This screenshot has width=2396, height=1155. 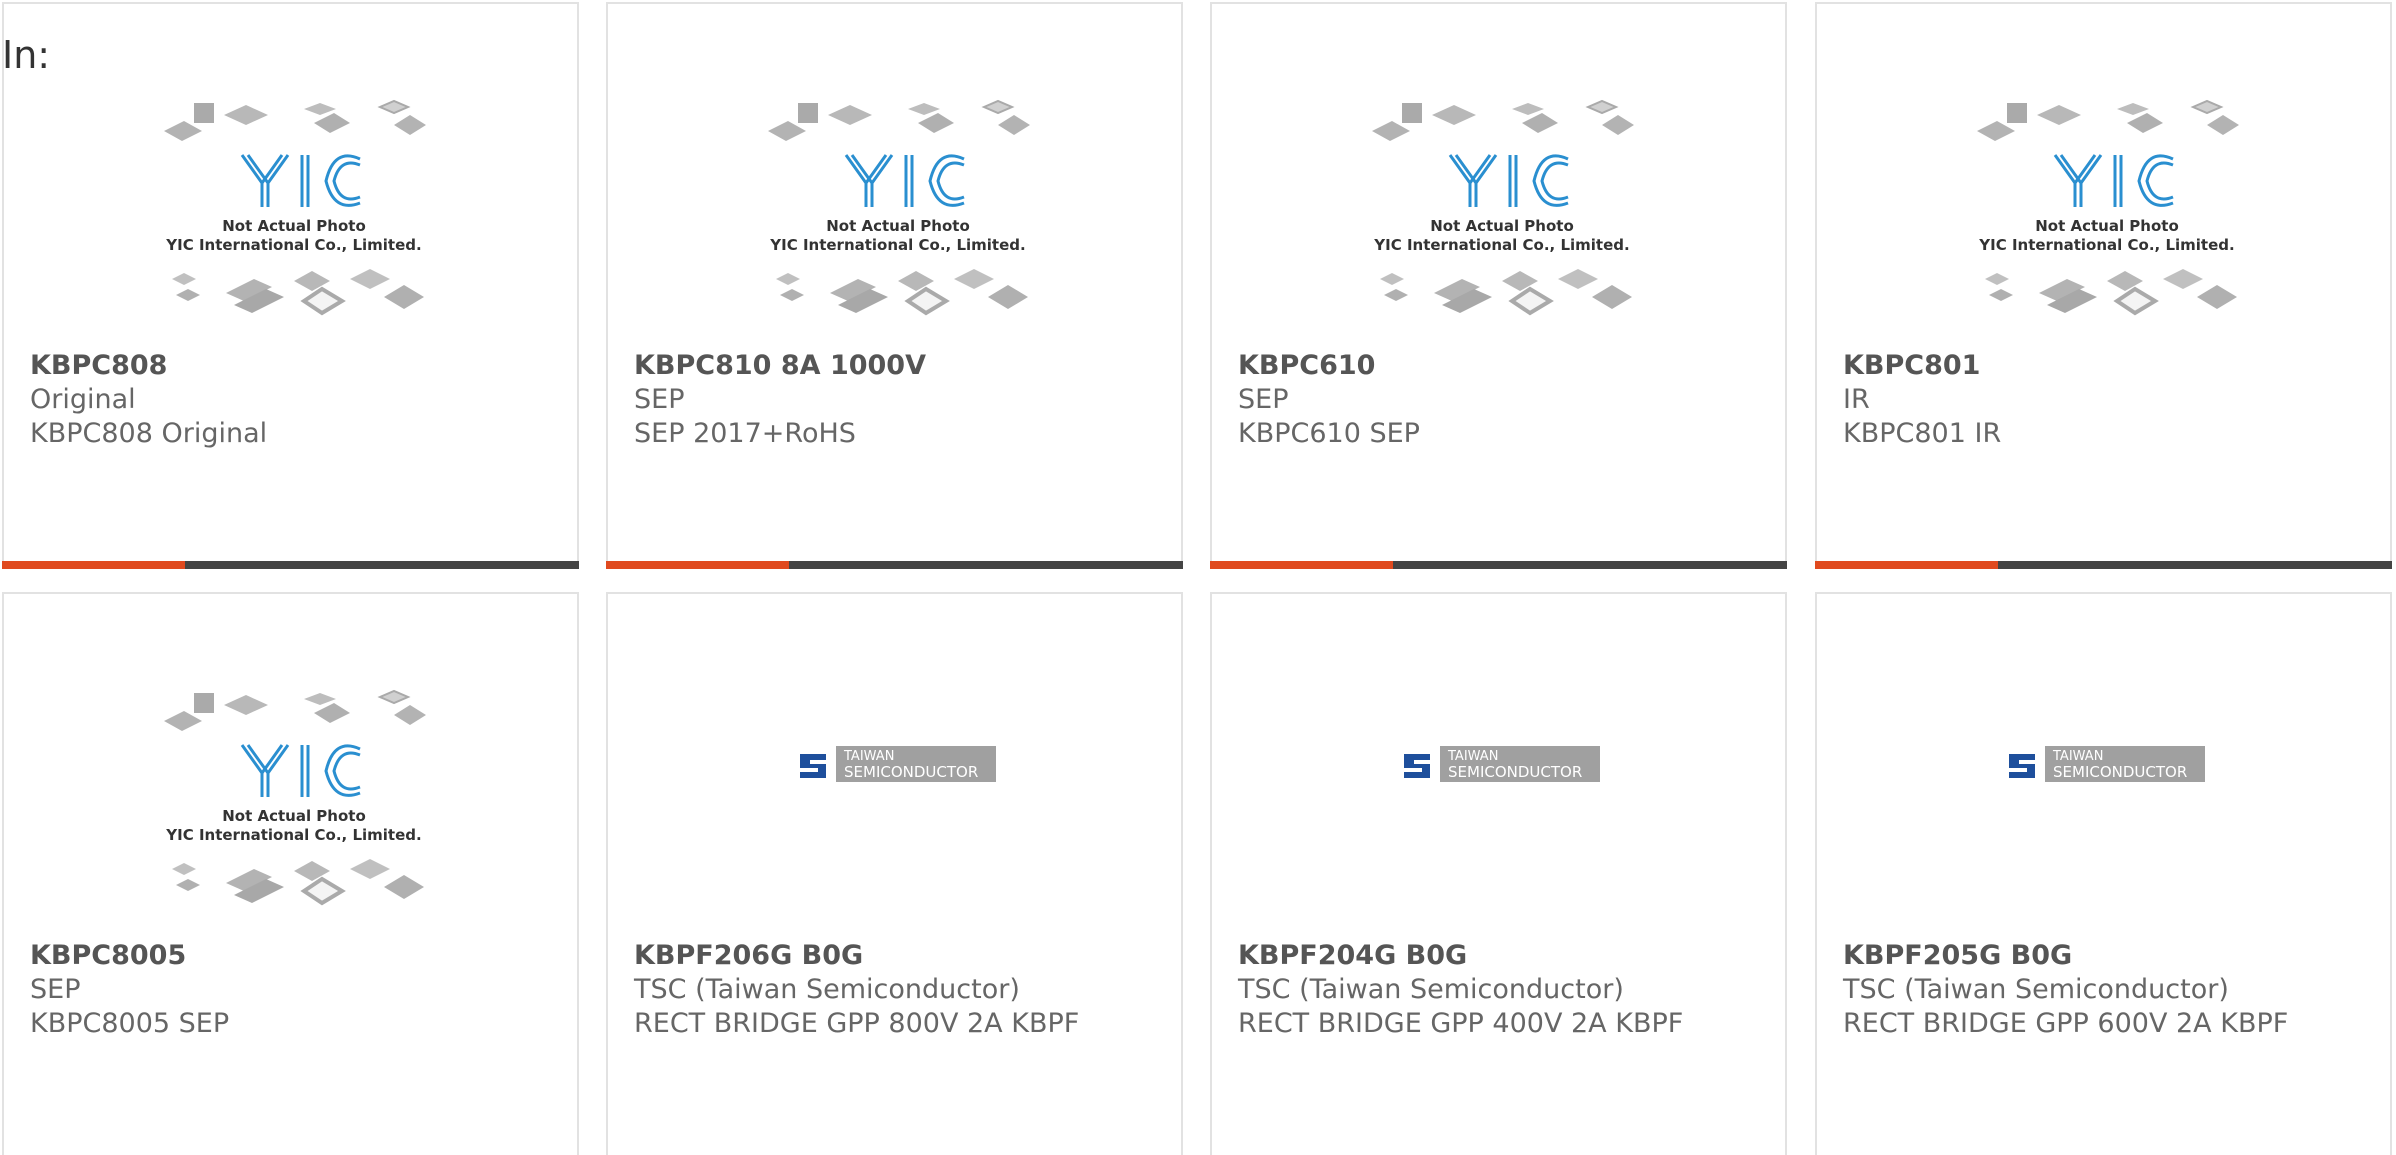 What do you see at coordinates (1329, 433) in the screenshot?
I see `description: KBPC610 SEP` at bounding box center [1329, 433].